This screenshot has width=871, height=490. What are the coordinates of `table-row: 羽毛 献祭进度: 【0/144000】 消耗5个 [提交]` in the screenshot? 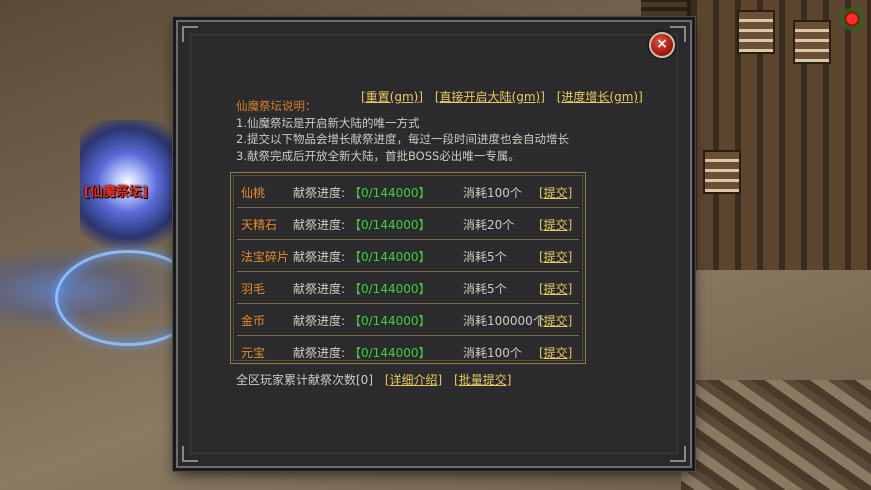 It's located at (408, 287).